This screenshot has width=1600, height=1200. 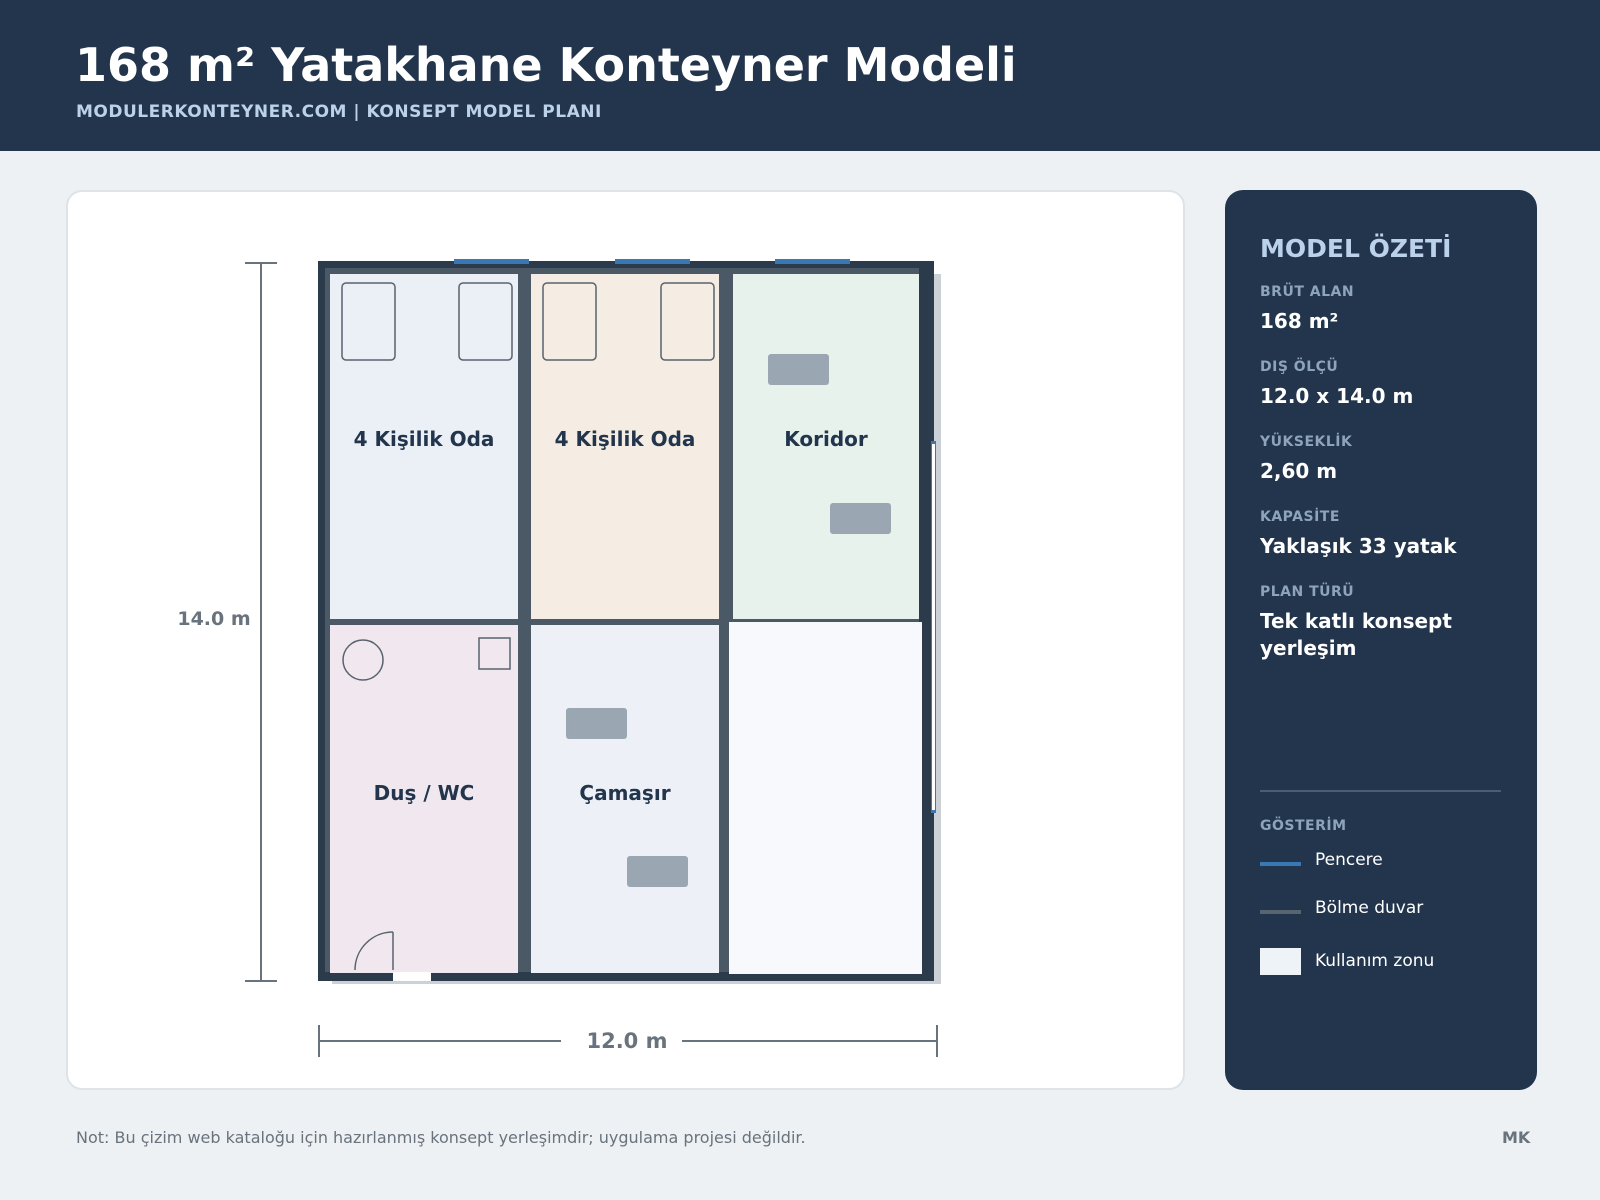 I want to click on legend-label: Bölme duvar, so click(x=1369, y=908).